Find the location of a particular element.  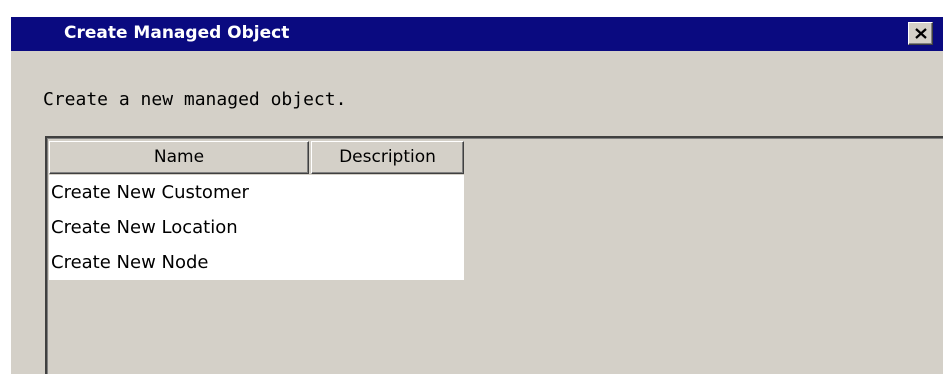

table-row: Create New Node is located at coordinates (256, 262).